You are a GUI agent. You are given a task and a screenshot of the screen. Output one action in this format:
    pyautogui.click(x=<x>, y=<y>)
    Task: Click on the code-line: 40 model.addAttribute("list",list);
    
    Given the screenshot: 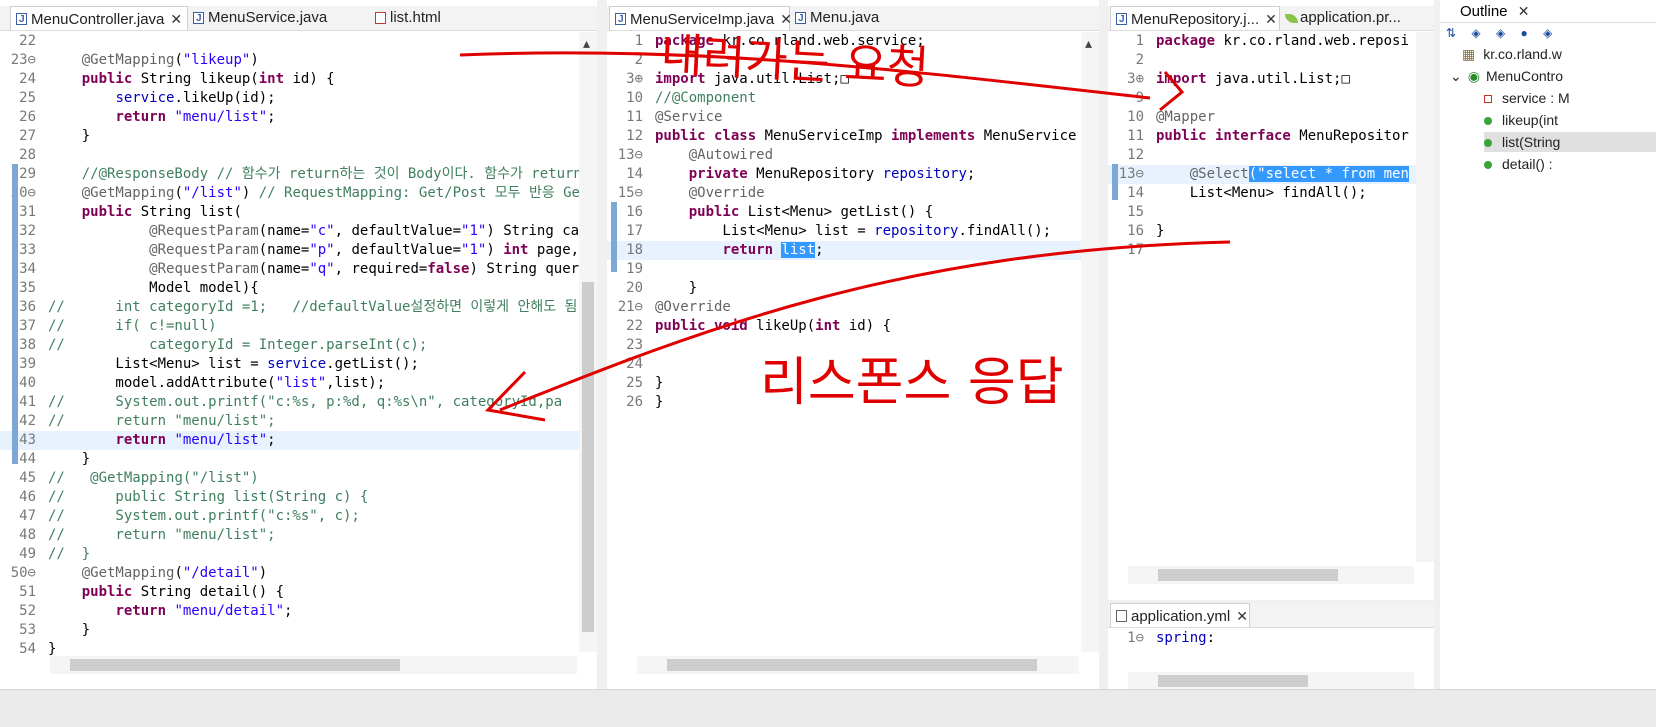 What is the action you would take?
    pyautogui.click(x=298, y=383)
    